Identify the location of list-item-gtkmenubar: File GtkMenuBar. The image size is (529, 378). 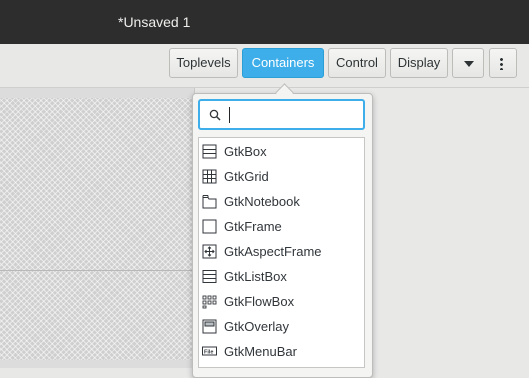
(281, 351).